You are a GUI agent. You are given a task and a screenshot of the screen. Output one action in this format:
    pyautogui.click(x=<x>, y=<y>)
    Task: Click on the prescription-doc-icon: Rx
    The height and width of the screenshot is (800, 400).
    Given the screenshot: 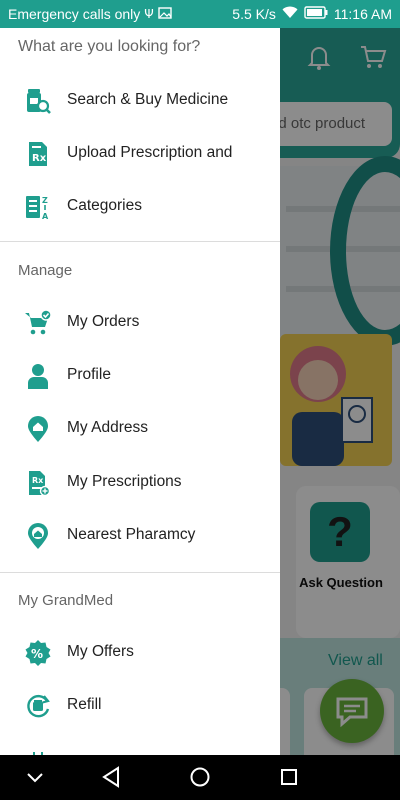 What is the action you would take?
    pyautogui.click(x=38, y=483)
    